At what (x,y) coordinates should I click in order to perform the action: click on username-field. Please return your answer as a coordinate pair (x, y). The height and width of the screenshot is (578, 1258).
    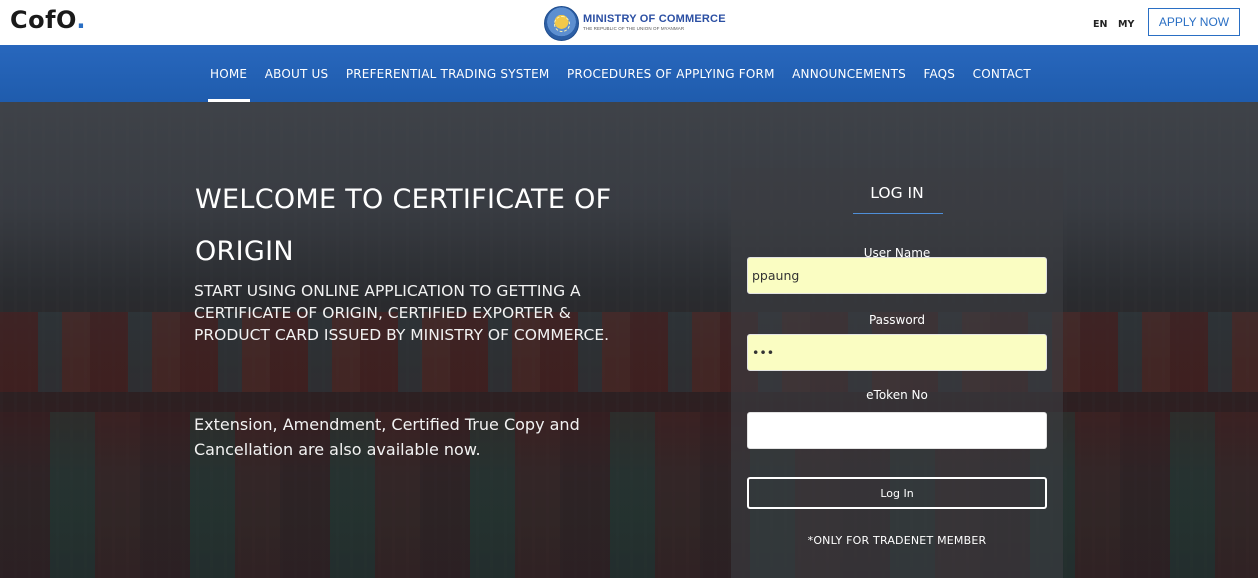
    Looking at the image, I should click on (897, 275).